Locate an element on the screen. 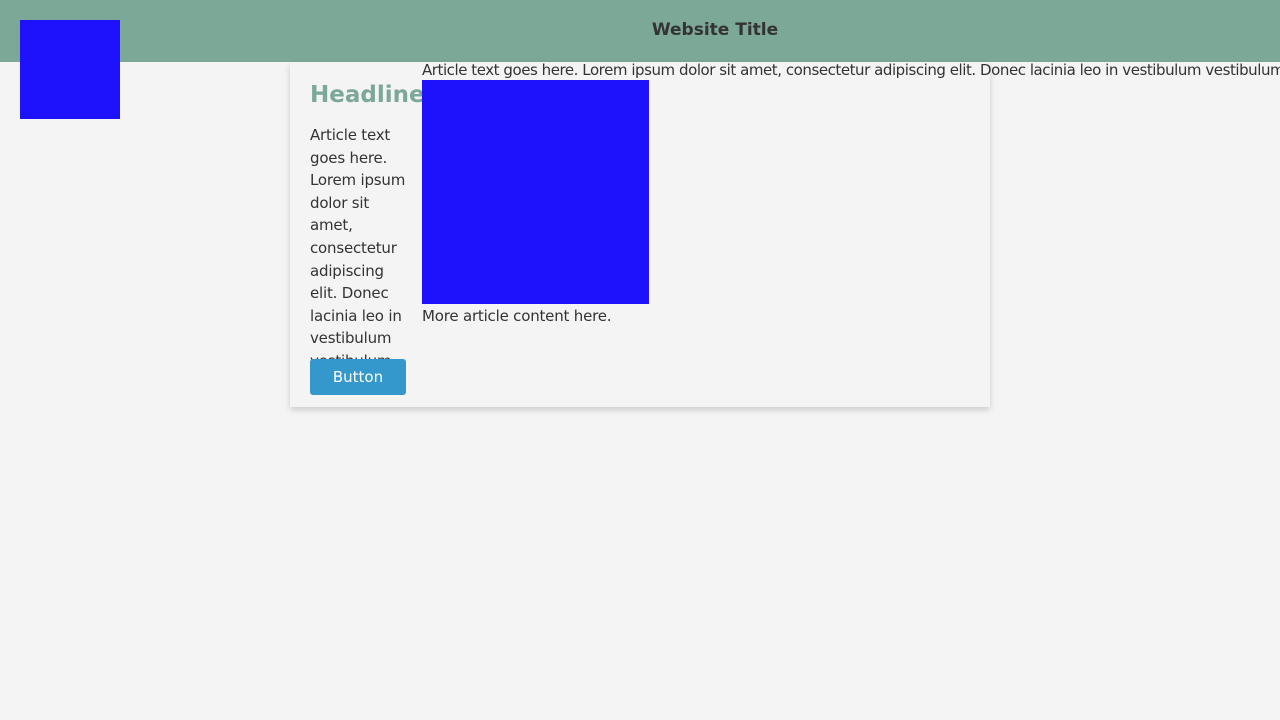  logo-image is located at coordinates (70, 69).